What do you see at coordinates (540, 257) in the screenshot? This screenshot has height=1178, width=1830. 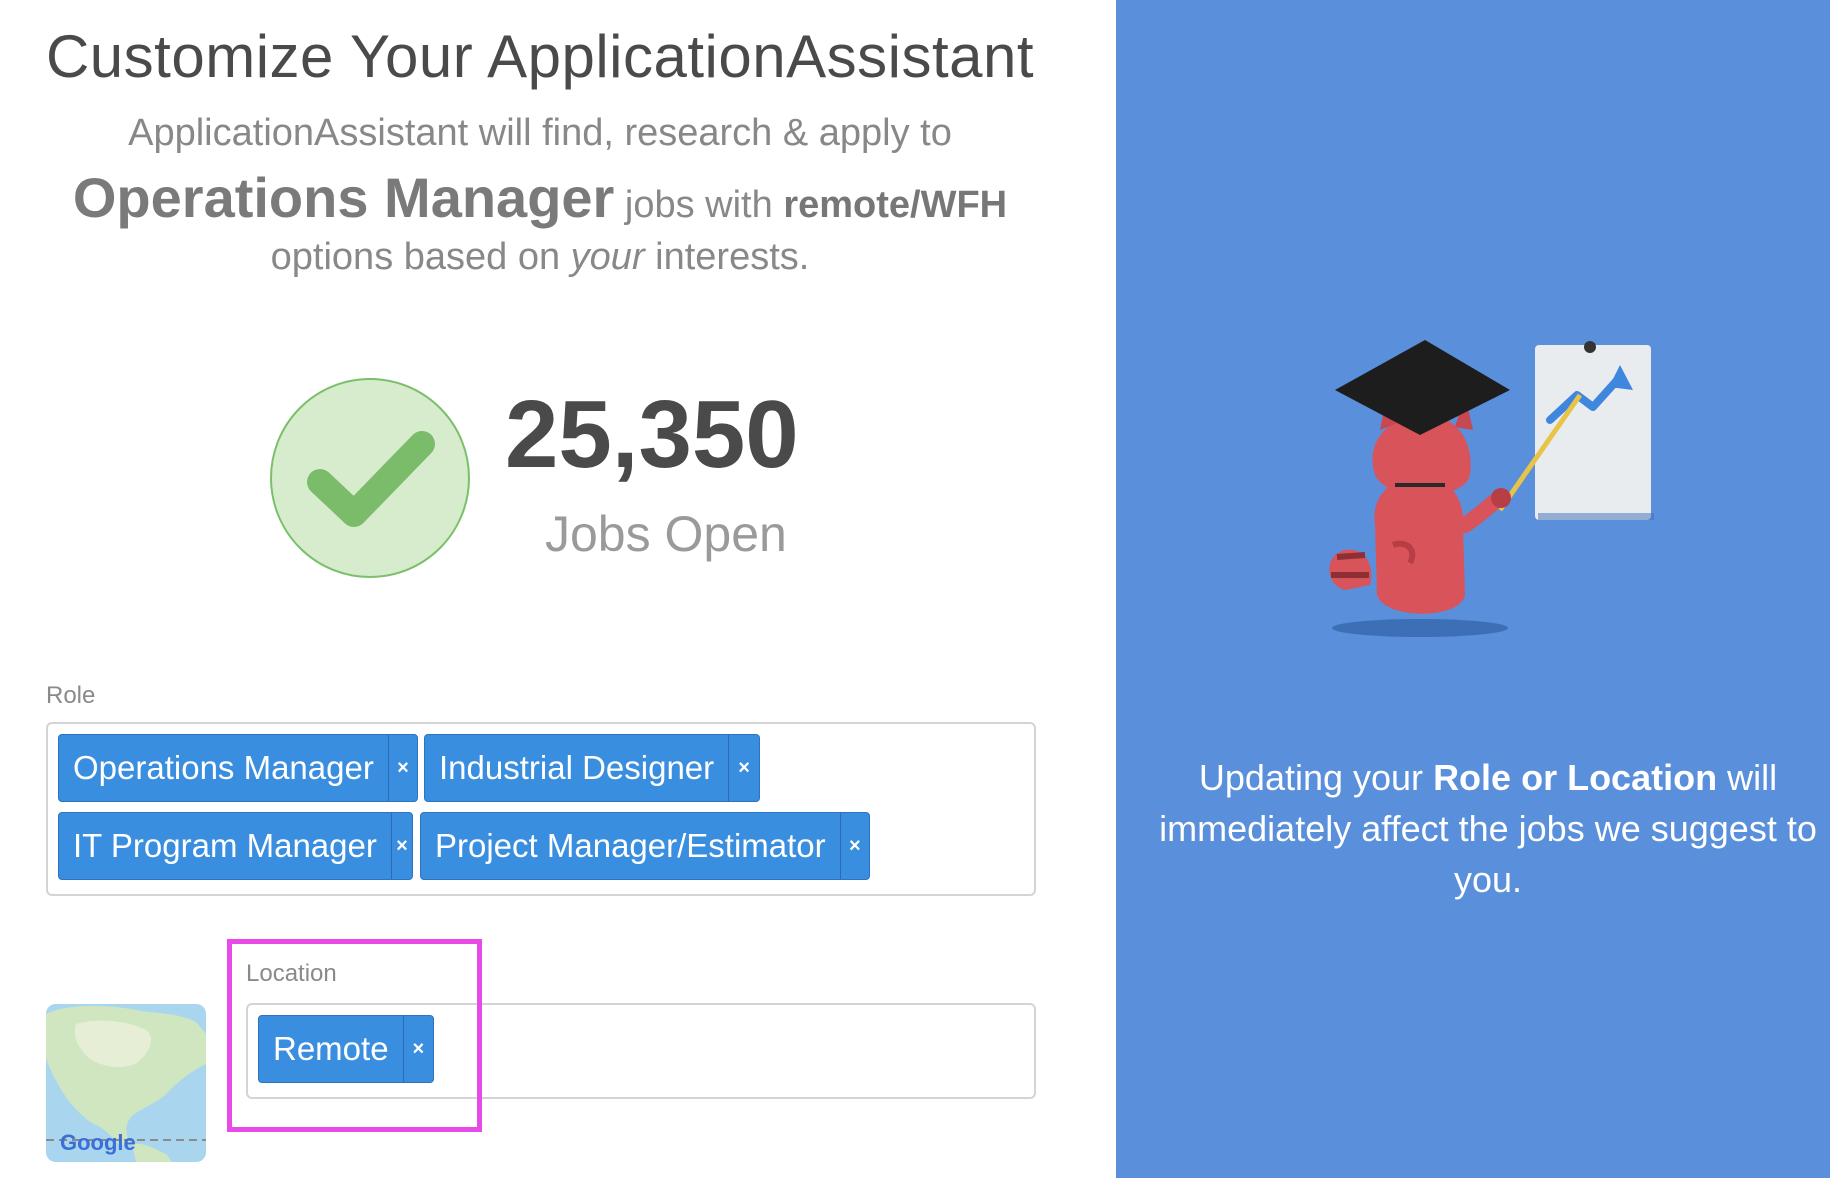 I see `subtitle-line-3: options based on your interests.` at bounding box center [540, 257].